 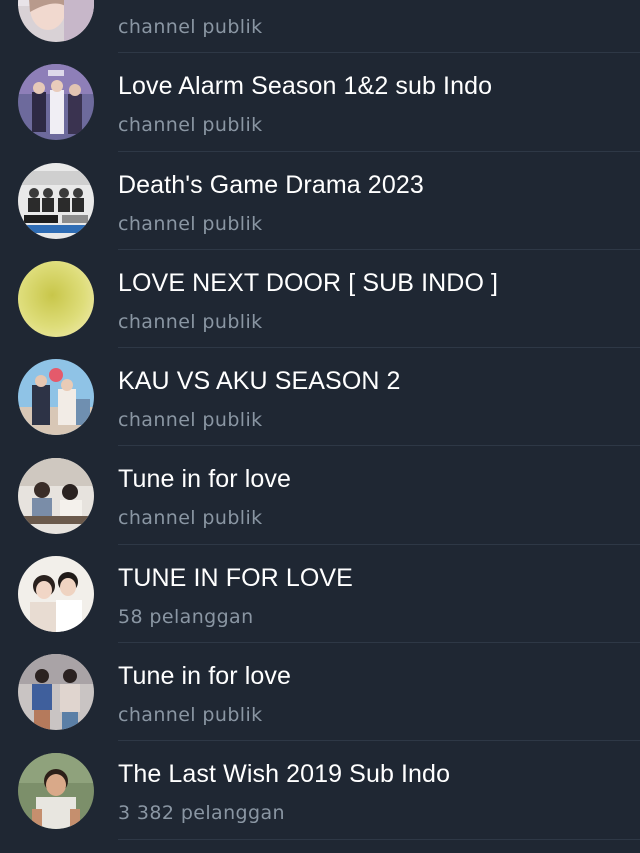 I want to click on channel-title: KAU VS AKU SEASON 2, so click(x=259, y=381).